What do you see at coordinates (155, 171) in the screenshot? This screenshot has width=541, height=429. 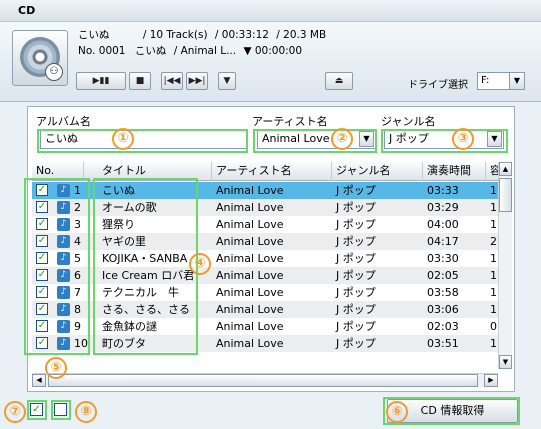 I see `column-header-title: タイトル` at bounding box center [155, 171].